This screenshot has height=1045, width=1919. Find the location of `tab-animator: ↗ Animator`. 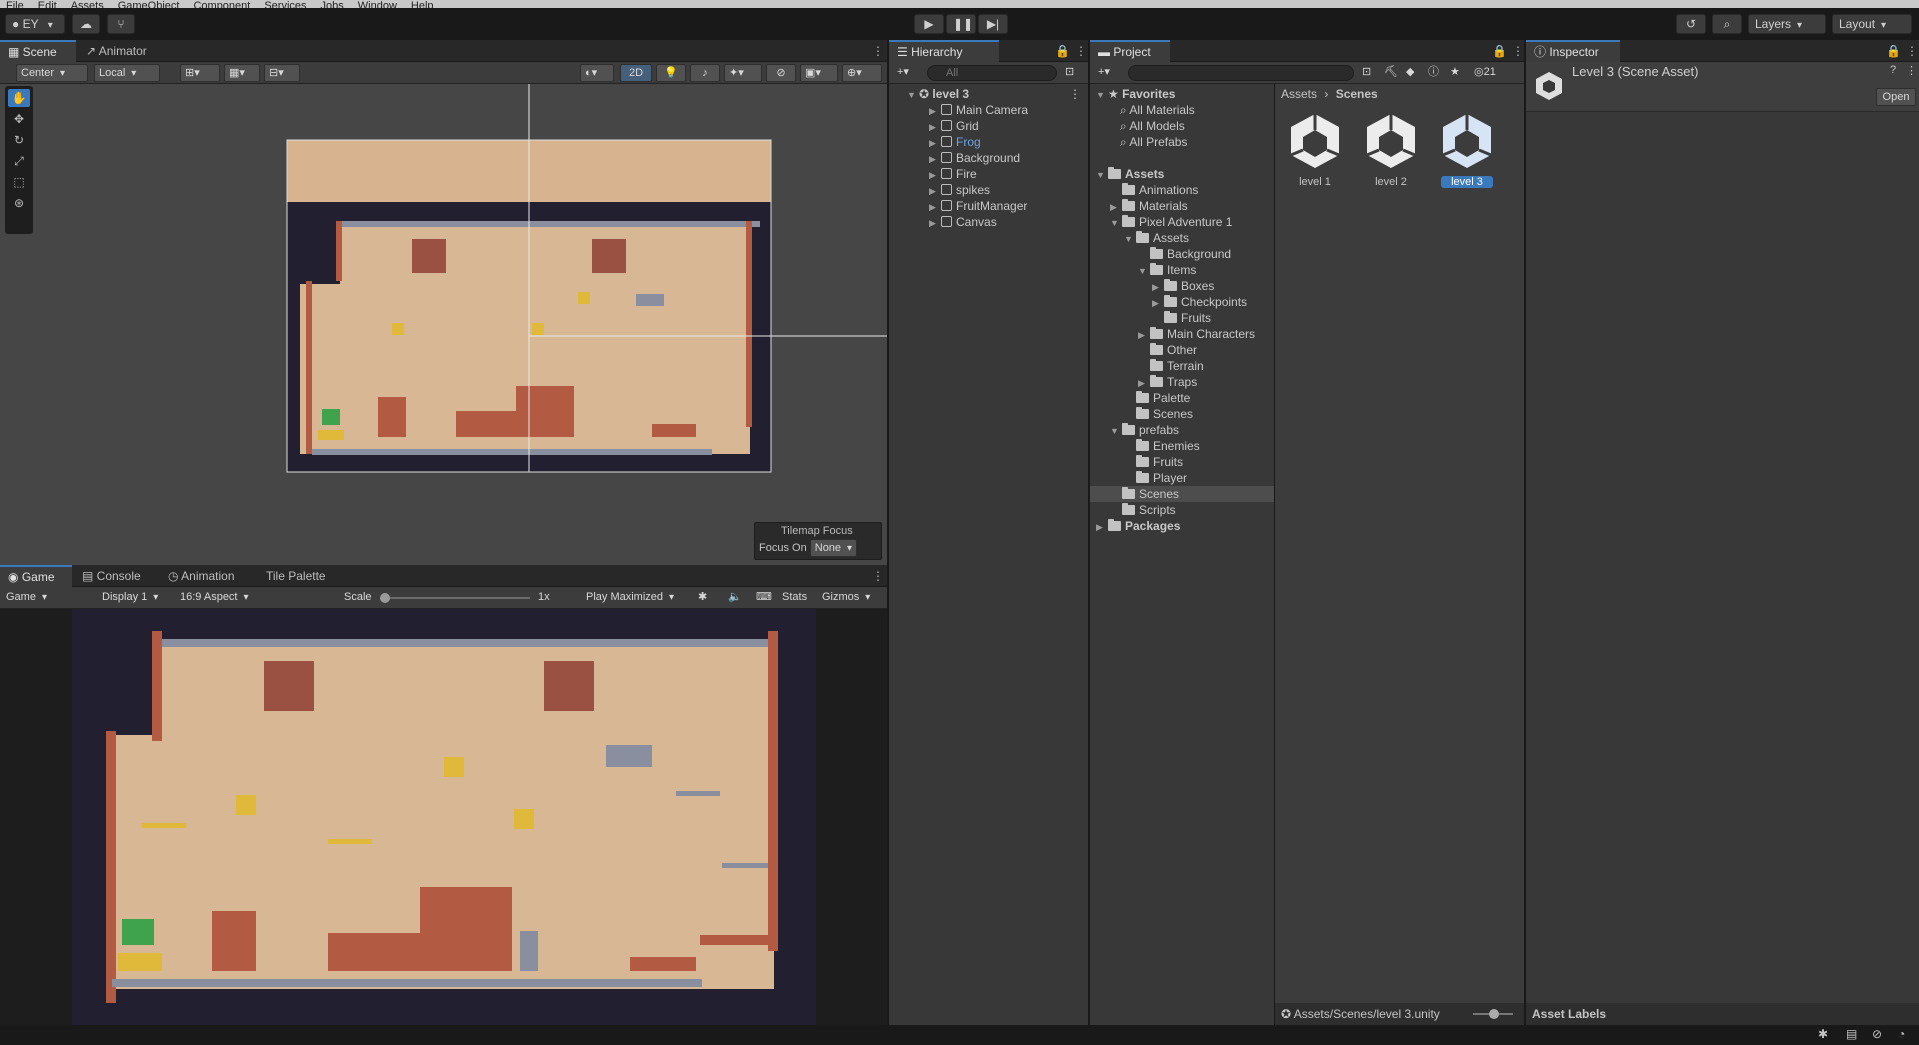

tab-animator: ↗ Animator is located at coordinates (120, 51).